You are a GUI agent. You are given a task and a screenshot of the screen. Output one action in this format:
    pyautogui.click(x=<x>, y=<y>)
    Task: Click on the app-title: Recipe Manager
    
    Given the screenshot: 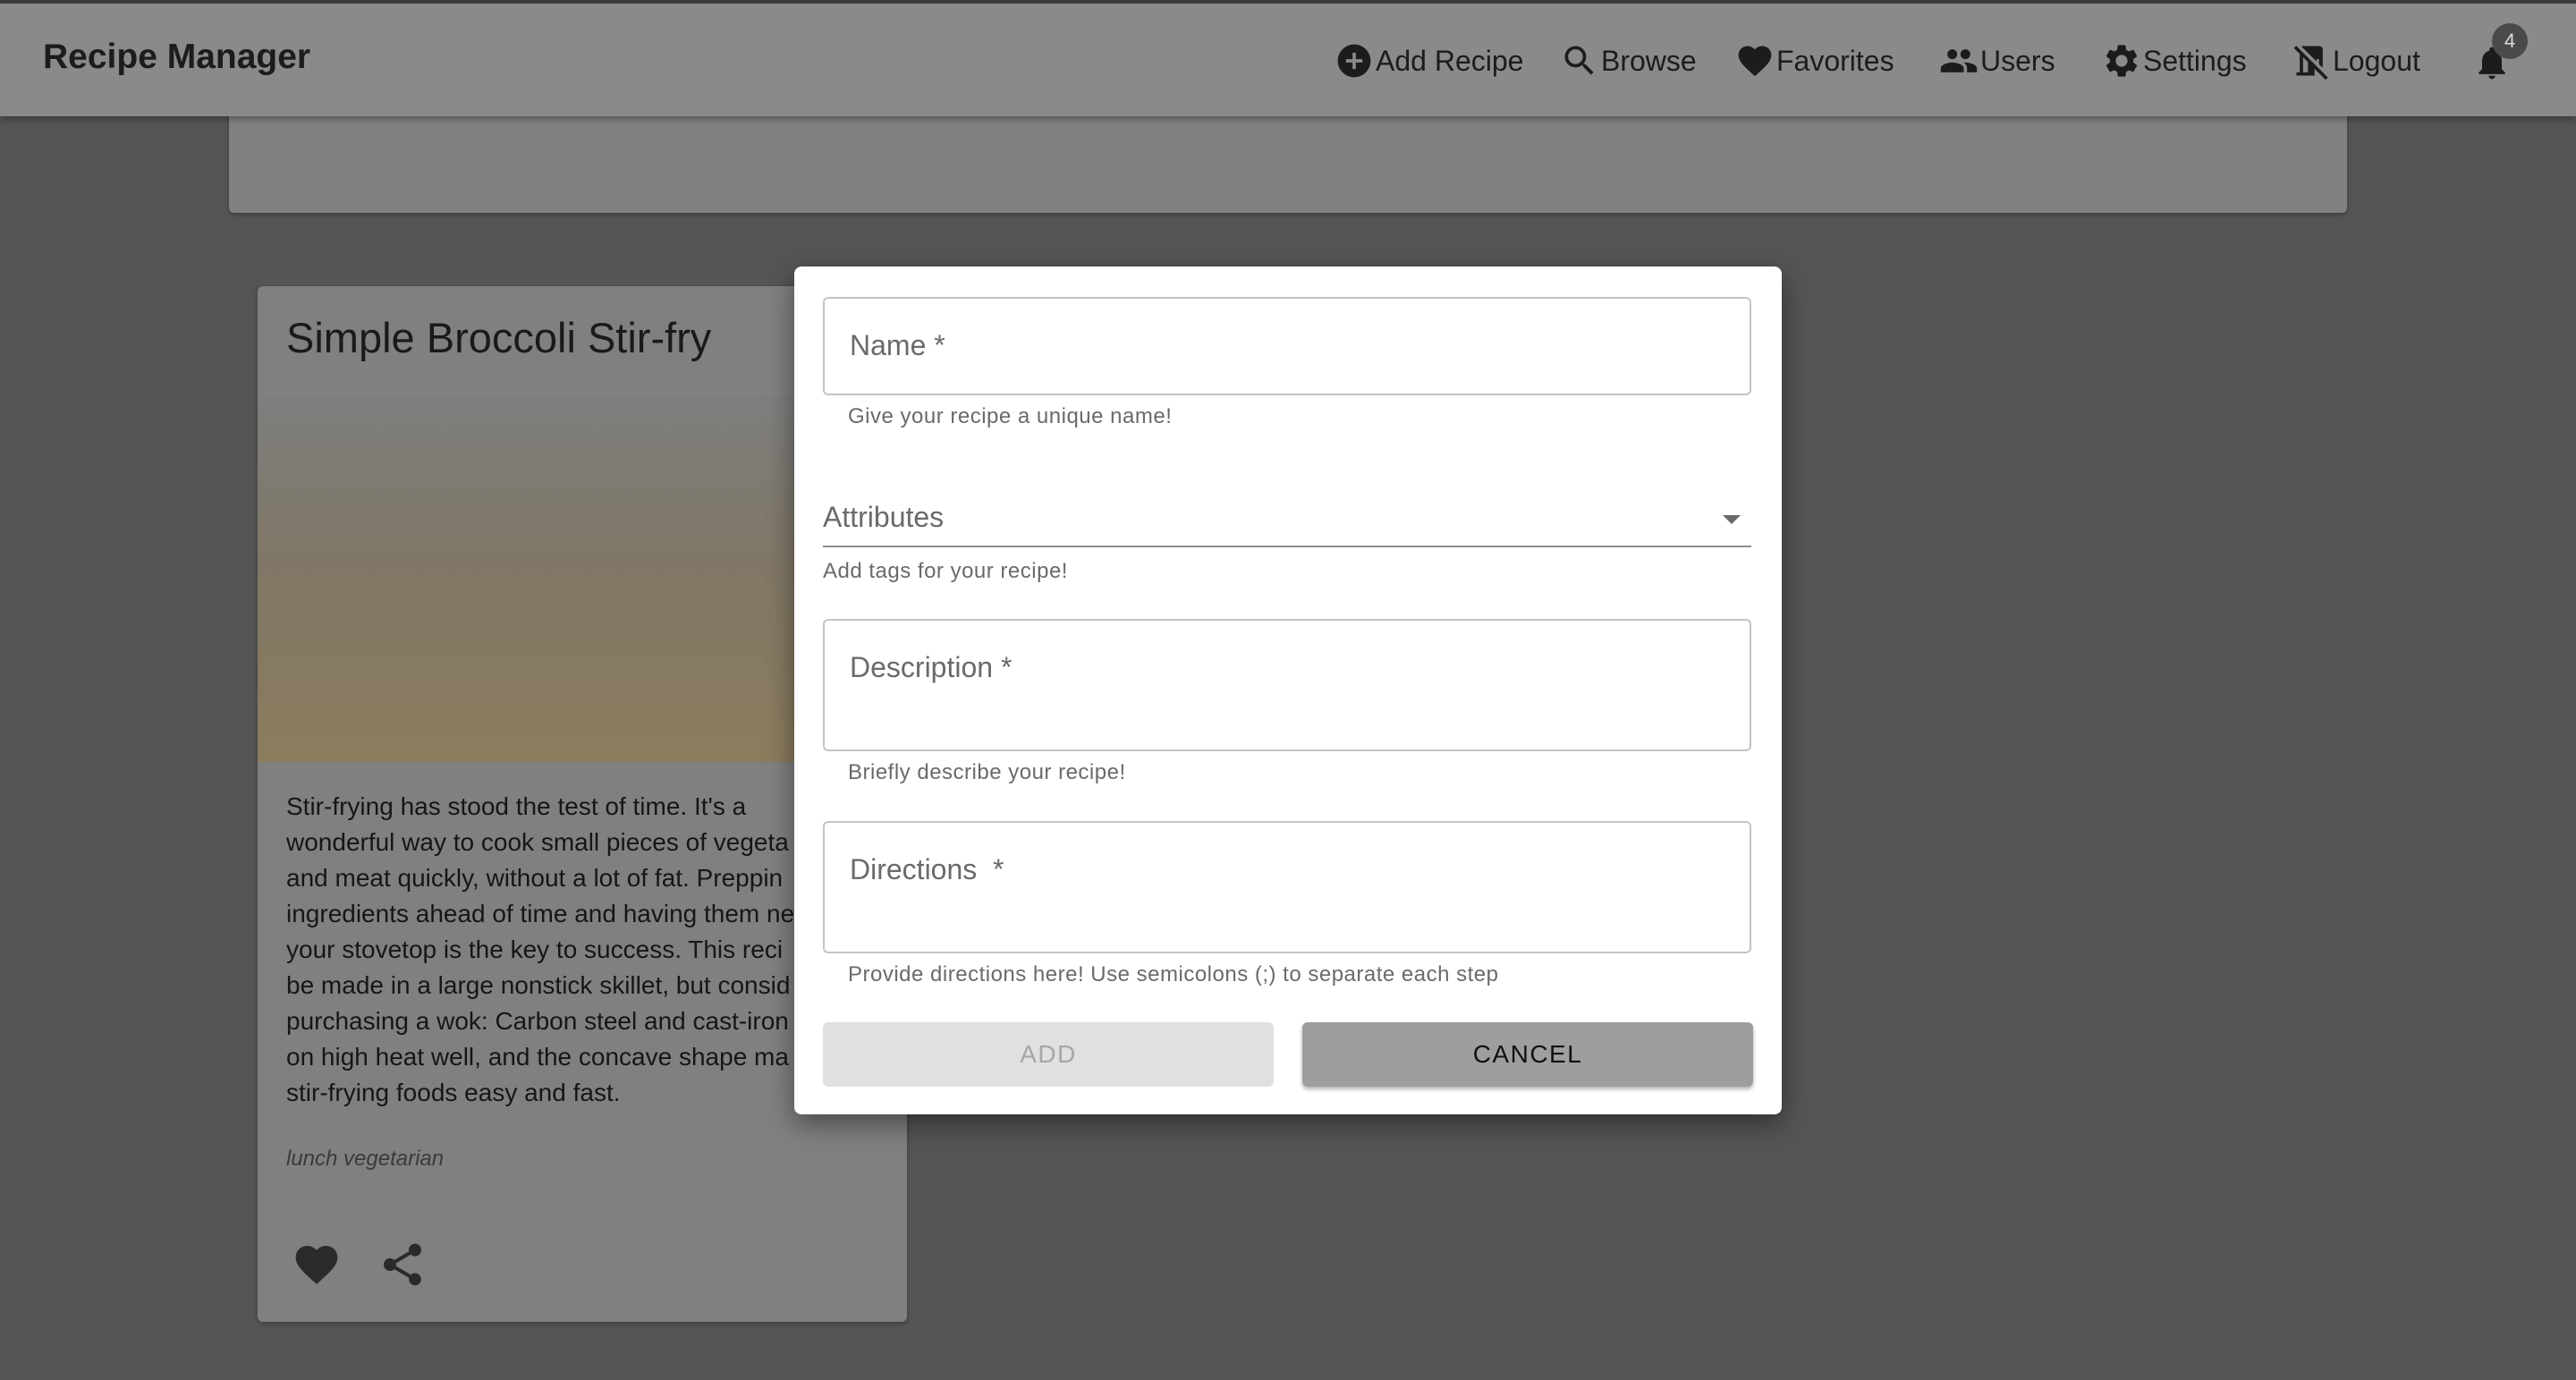 What is the action you would take?
    pyautogui.click(x=177, y=57)
    